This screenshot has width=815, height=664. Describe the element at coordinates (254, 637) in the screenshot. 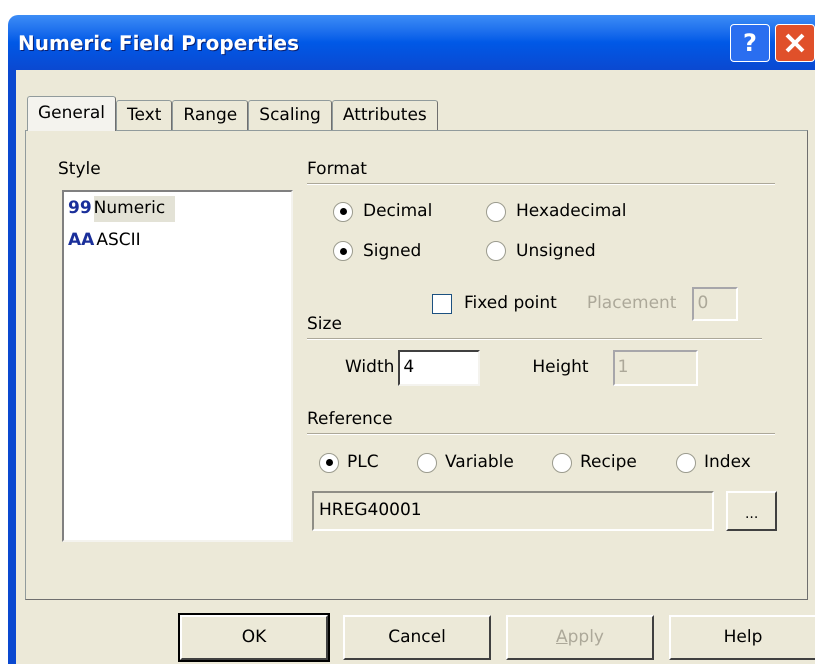

I see `dialog-button: OK` at that location.